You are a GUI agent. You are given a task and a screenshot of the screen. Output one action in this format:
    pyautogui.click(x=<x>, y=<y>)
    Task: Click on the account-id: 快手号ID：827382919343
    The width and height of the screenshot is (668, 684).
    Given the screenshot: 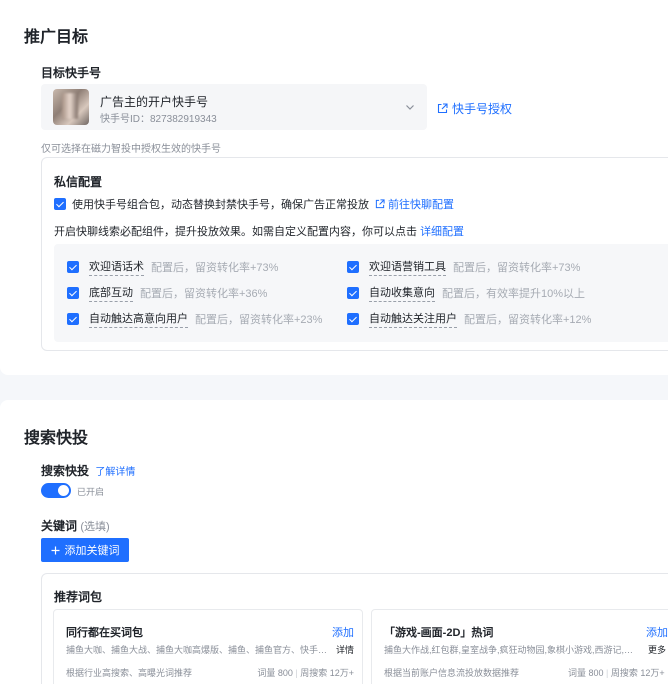 What is the action you would take?
    pyautogui.click(x=158, y=119)
    